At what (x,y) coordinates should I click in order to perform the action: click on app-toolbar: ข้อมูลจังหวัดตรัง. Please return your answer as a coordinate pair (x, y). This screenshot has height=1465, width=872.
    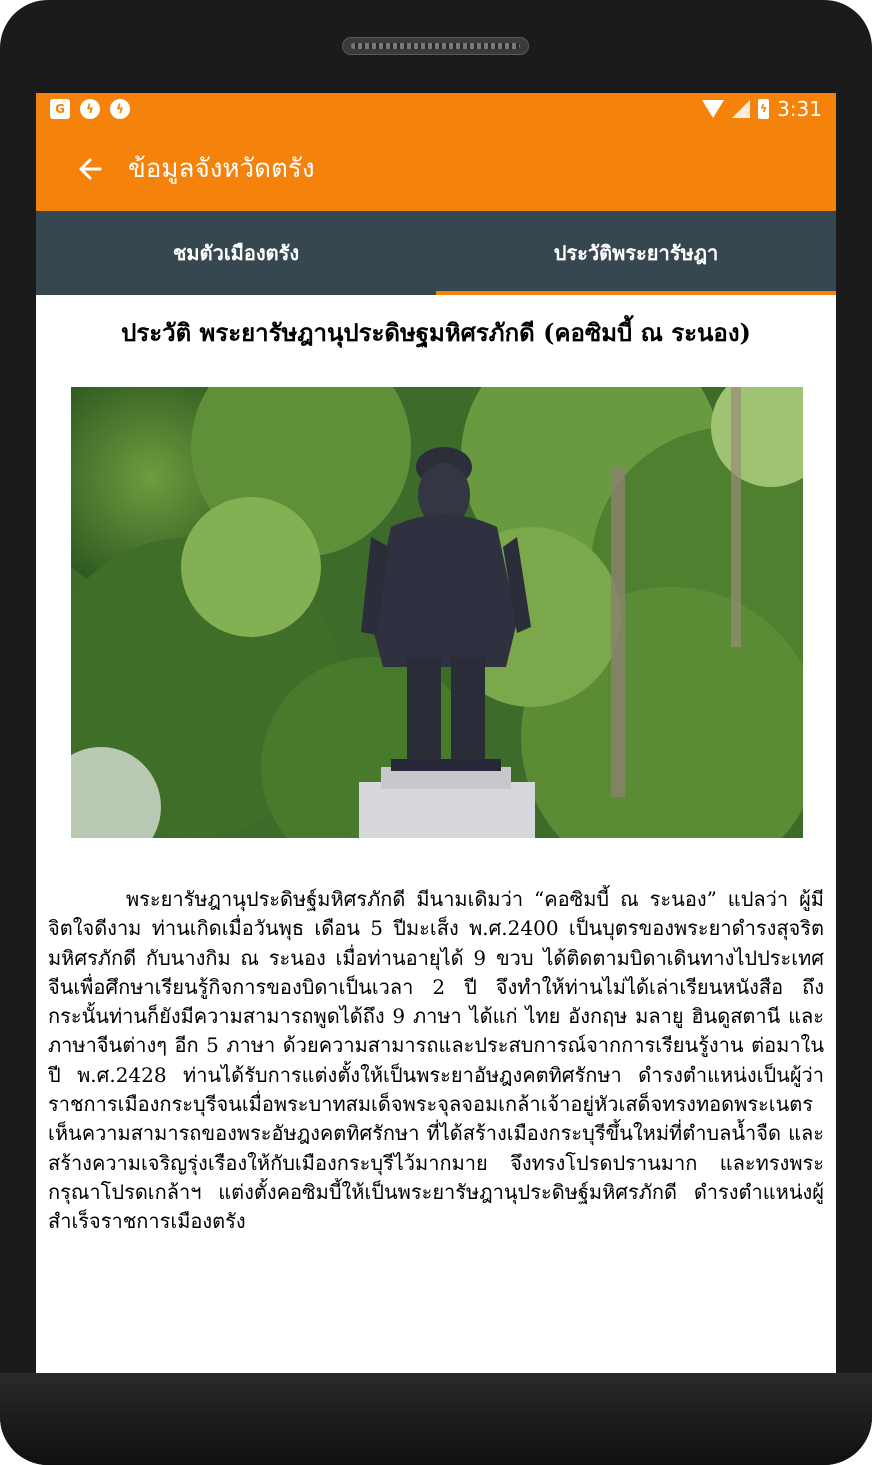
    Looking at the image, I should click on (436, 169).